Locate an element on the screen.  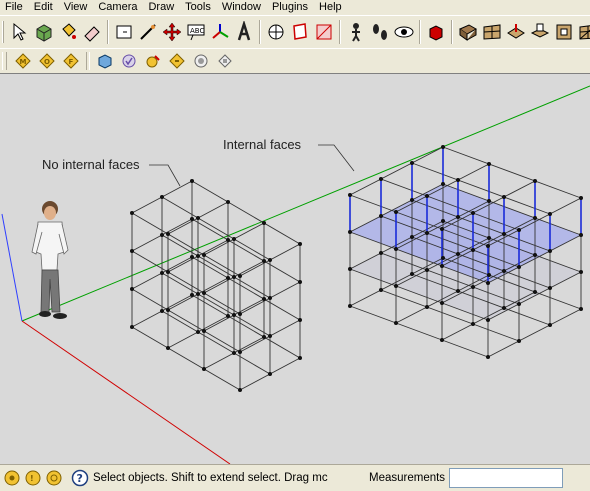
menu-file: File is located at coordinates (14, 7).